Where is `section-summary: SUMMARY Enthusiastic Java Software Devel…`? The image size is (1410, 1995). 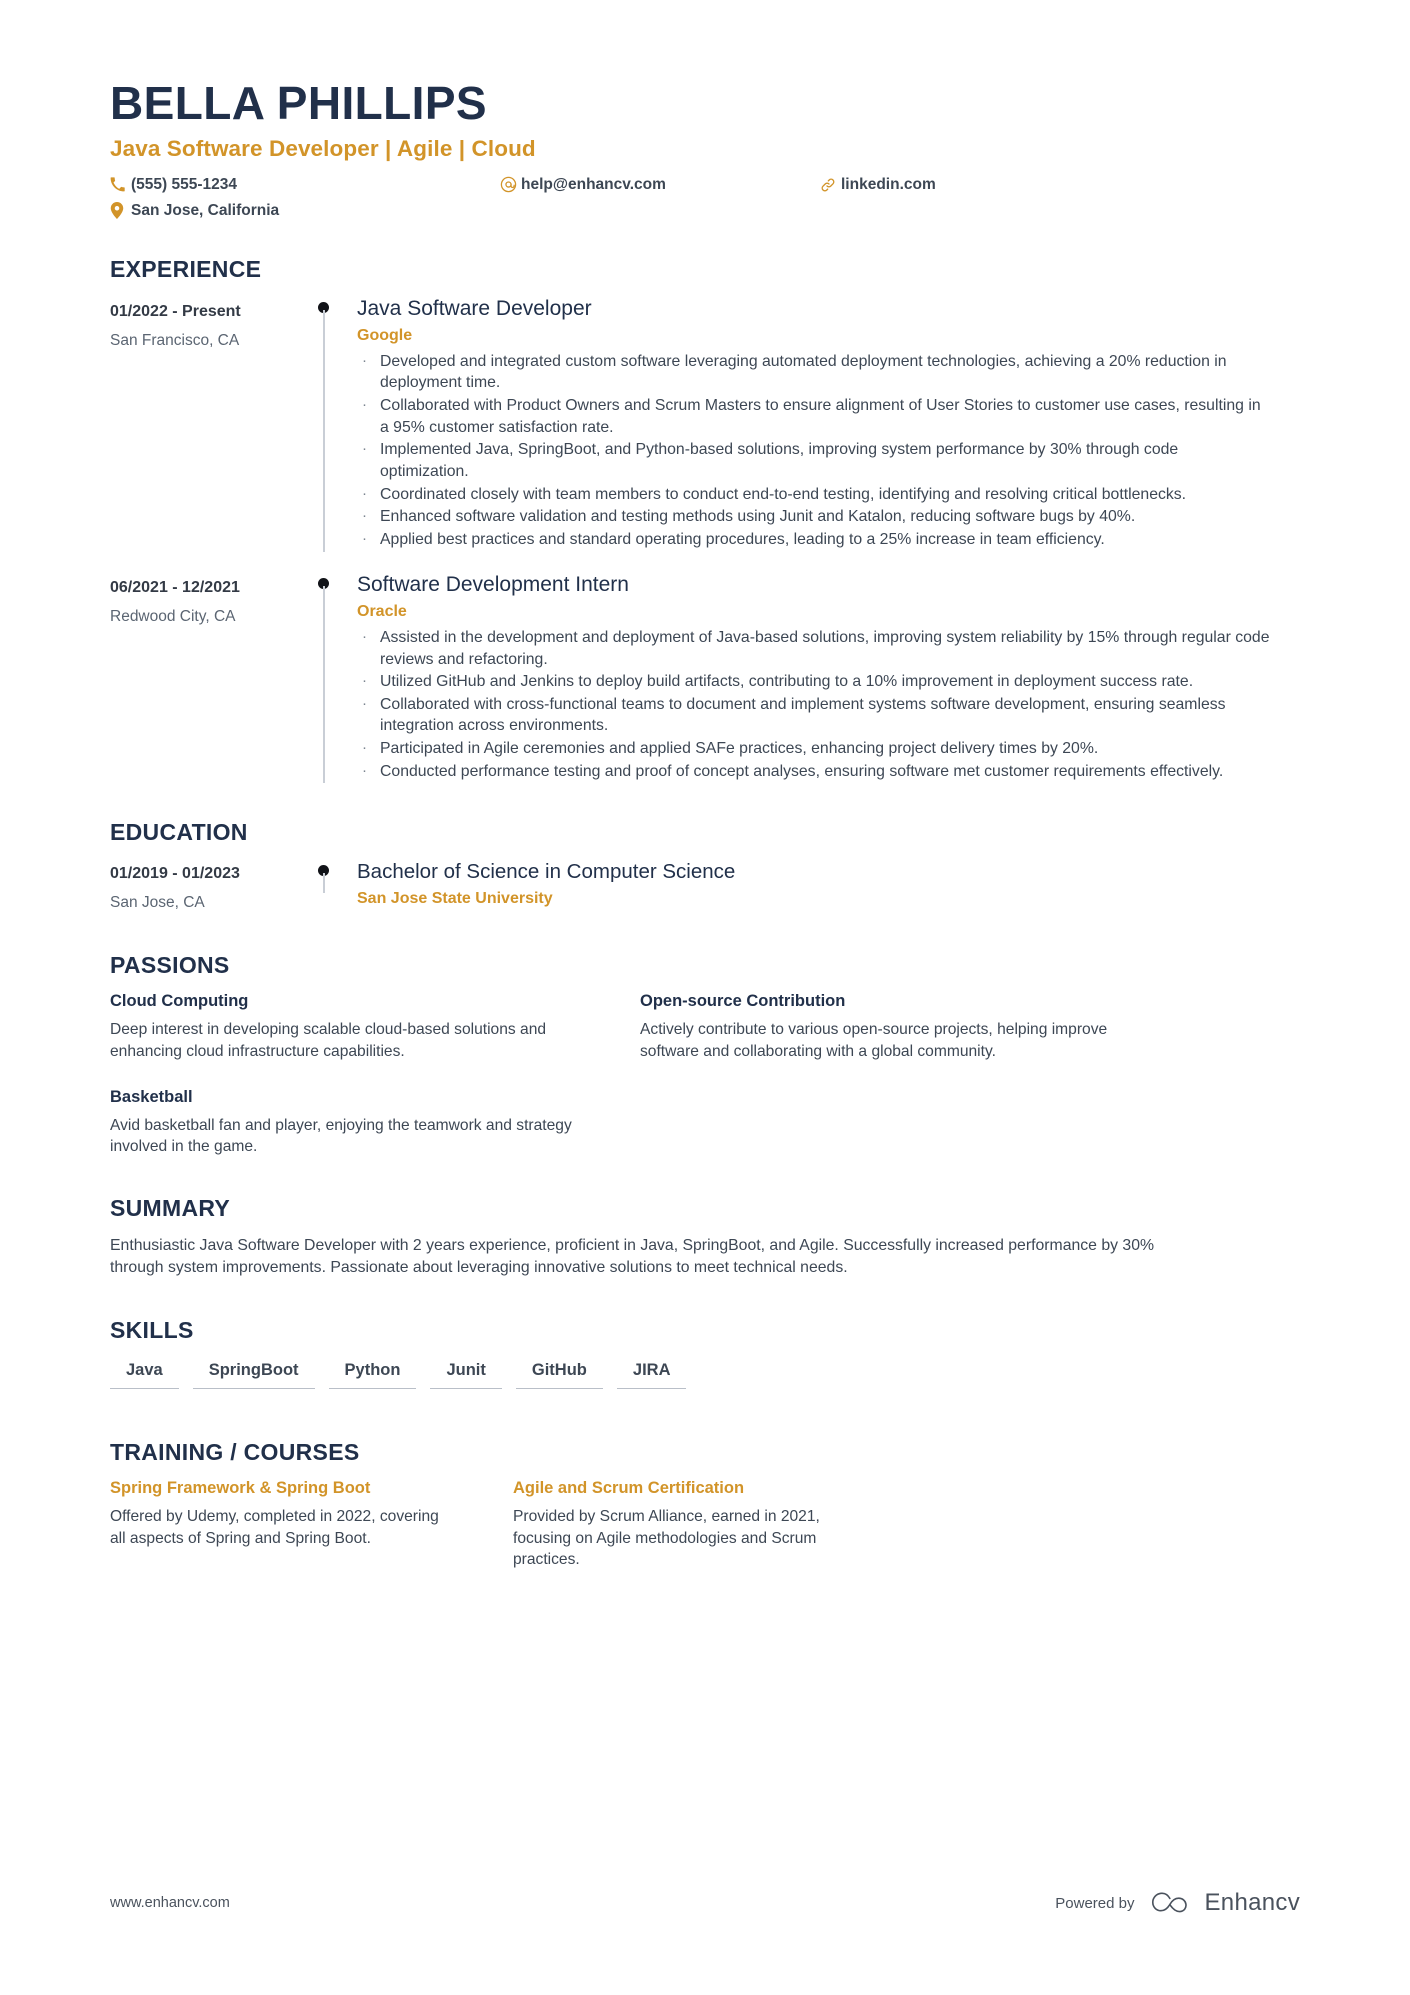
section-summary: SUMMARY Enthusiastic Java Software Devel… is located at coordinates (705, 1237).